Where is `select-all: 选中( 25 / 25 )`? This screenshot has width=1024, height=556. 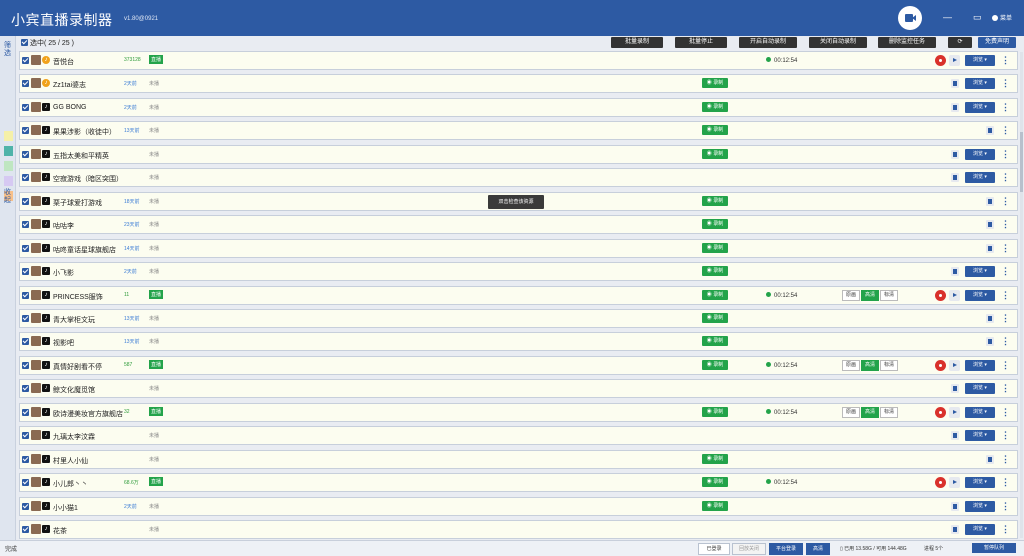
select-all: 选中( 25 / 25 ) is located at coordinates (47, 43).